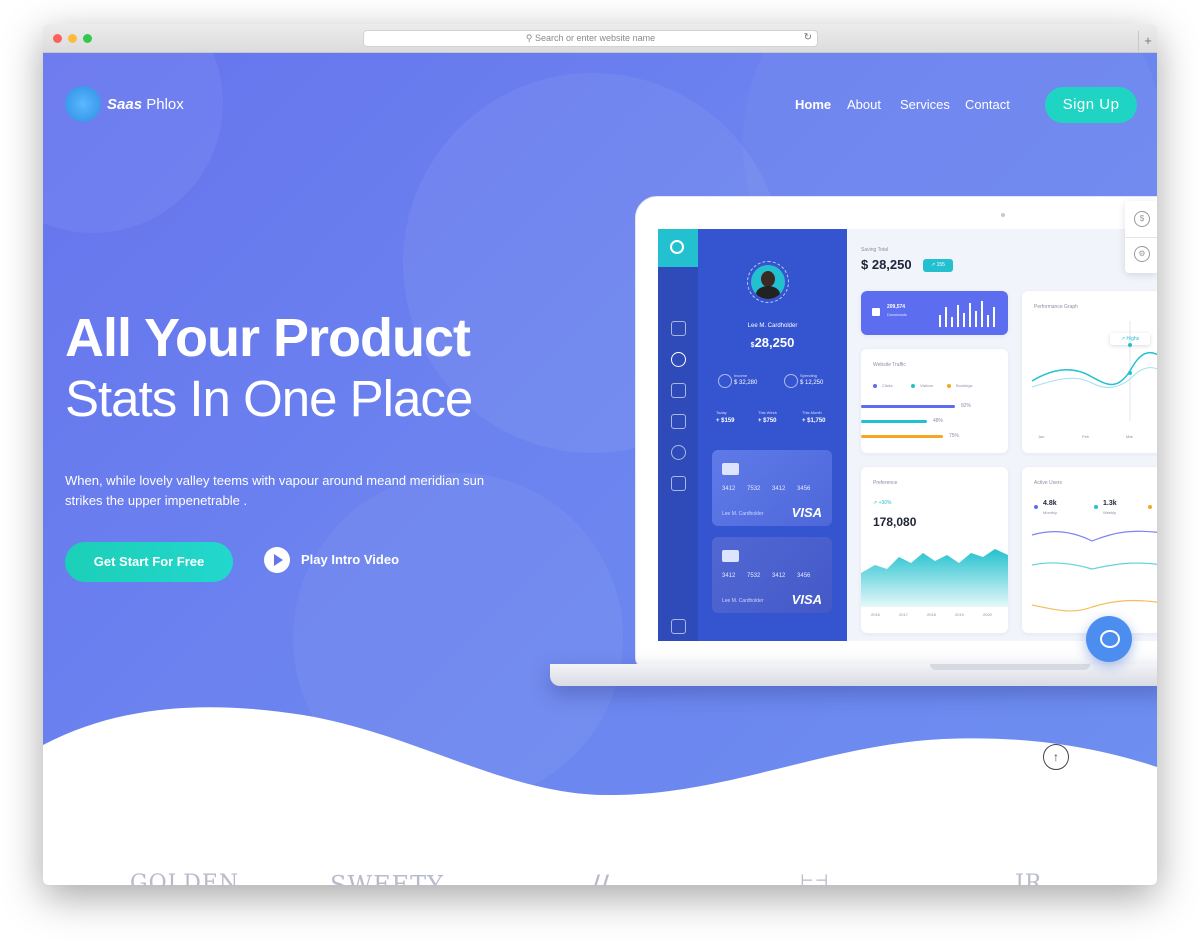  I want to click on logo-text: Saas Phlox, so click(145, 104).